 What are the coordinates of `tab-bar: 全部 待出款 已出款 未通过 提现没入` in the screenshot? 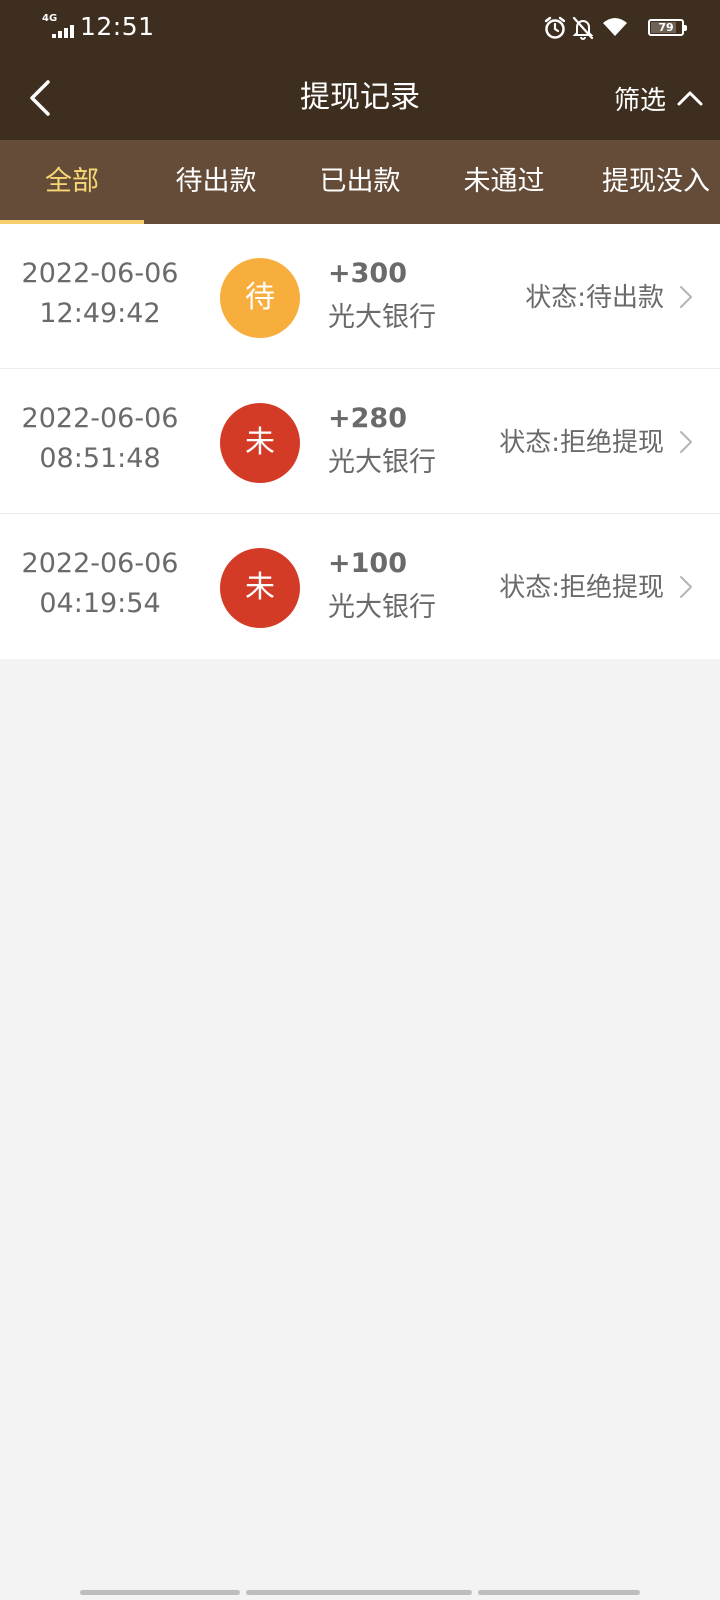 It's located at (360, 182).